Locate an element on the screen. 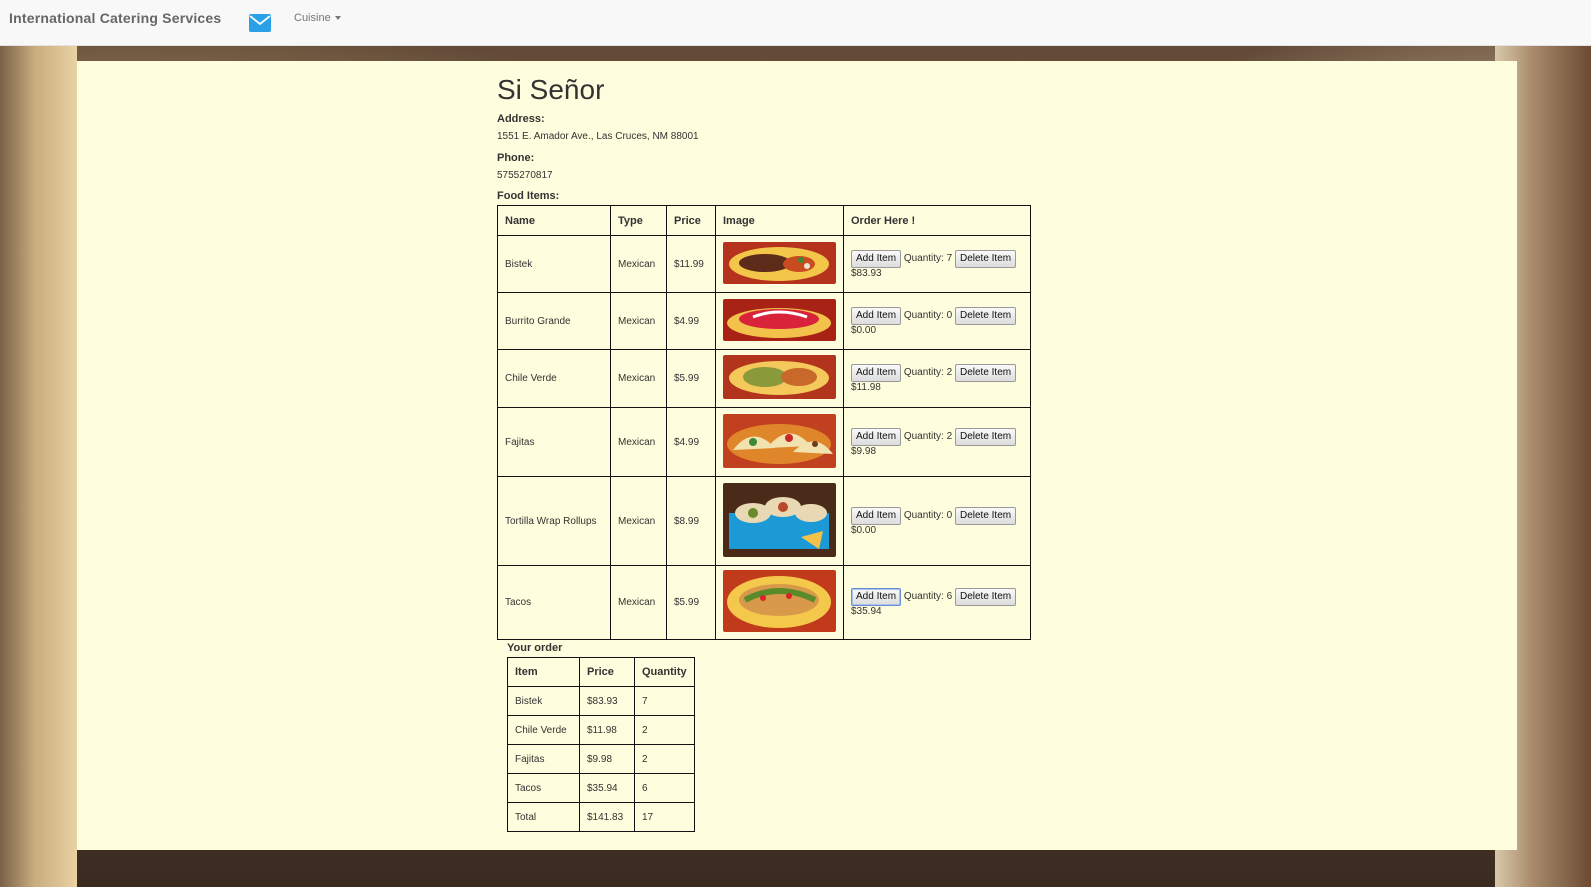  order-price: $141.83 is located at coordinates (607, 817).